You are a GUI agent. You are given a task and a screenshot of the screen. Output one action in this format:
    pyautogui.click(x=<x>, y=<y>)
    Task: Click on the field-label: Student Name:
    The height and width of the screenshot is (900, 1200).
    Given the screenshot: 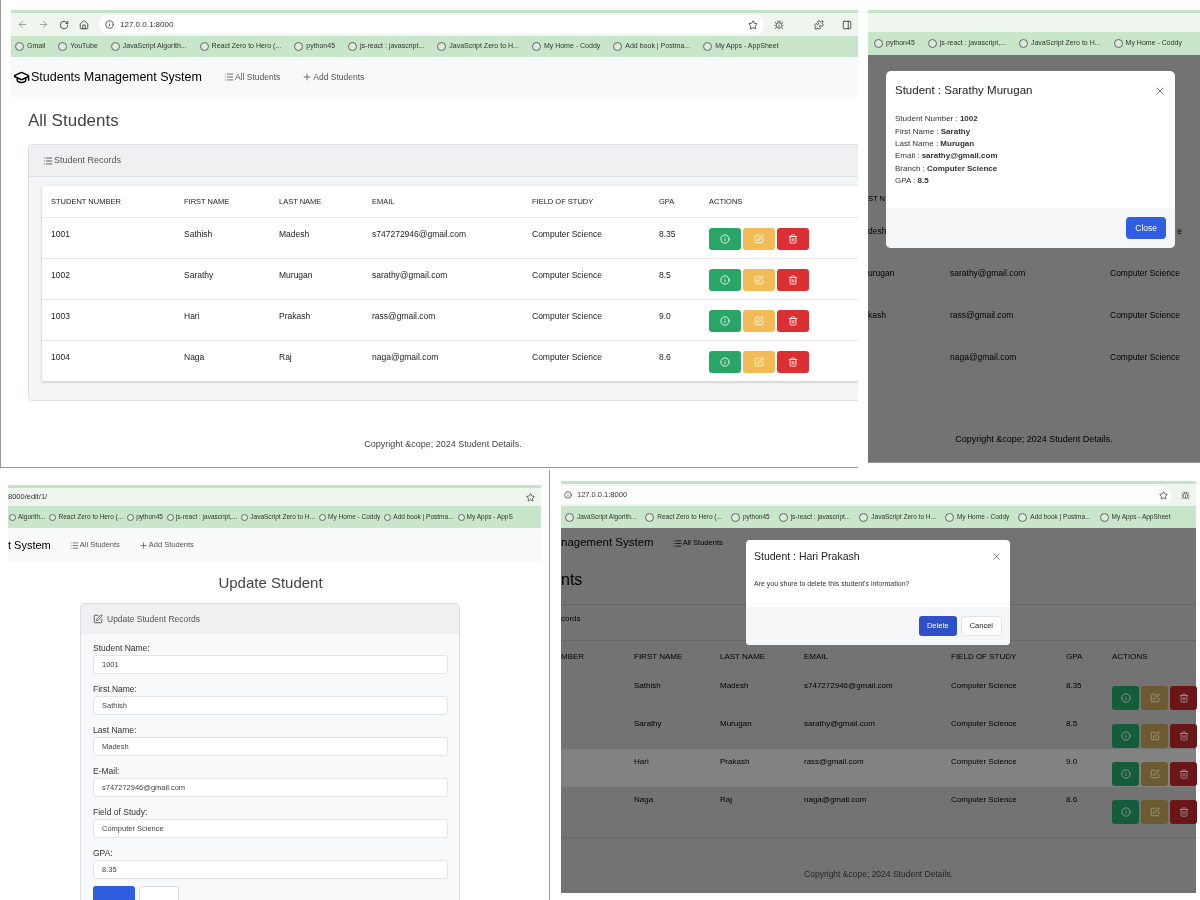 What is the action you would take?
    pyautogui.click(x=122, y=648)
    